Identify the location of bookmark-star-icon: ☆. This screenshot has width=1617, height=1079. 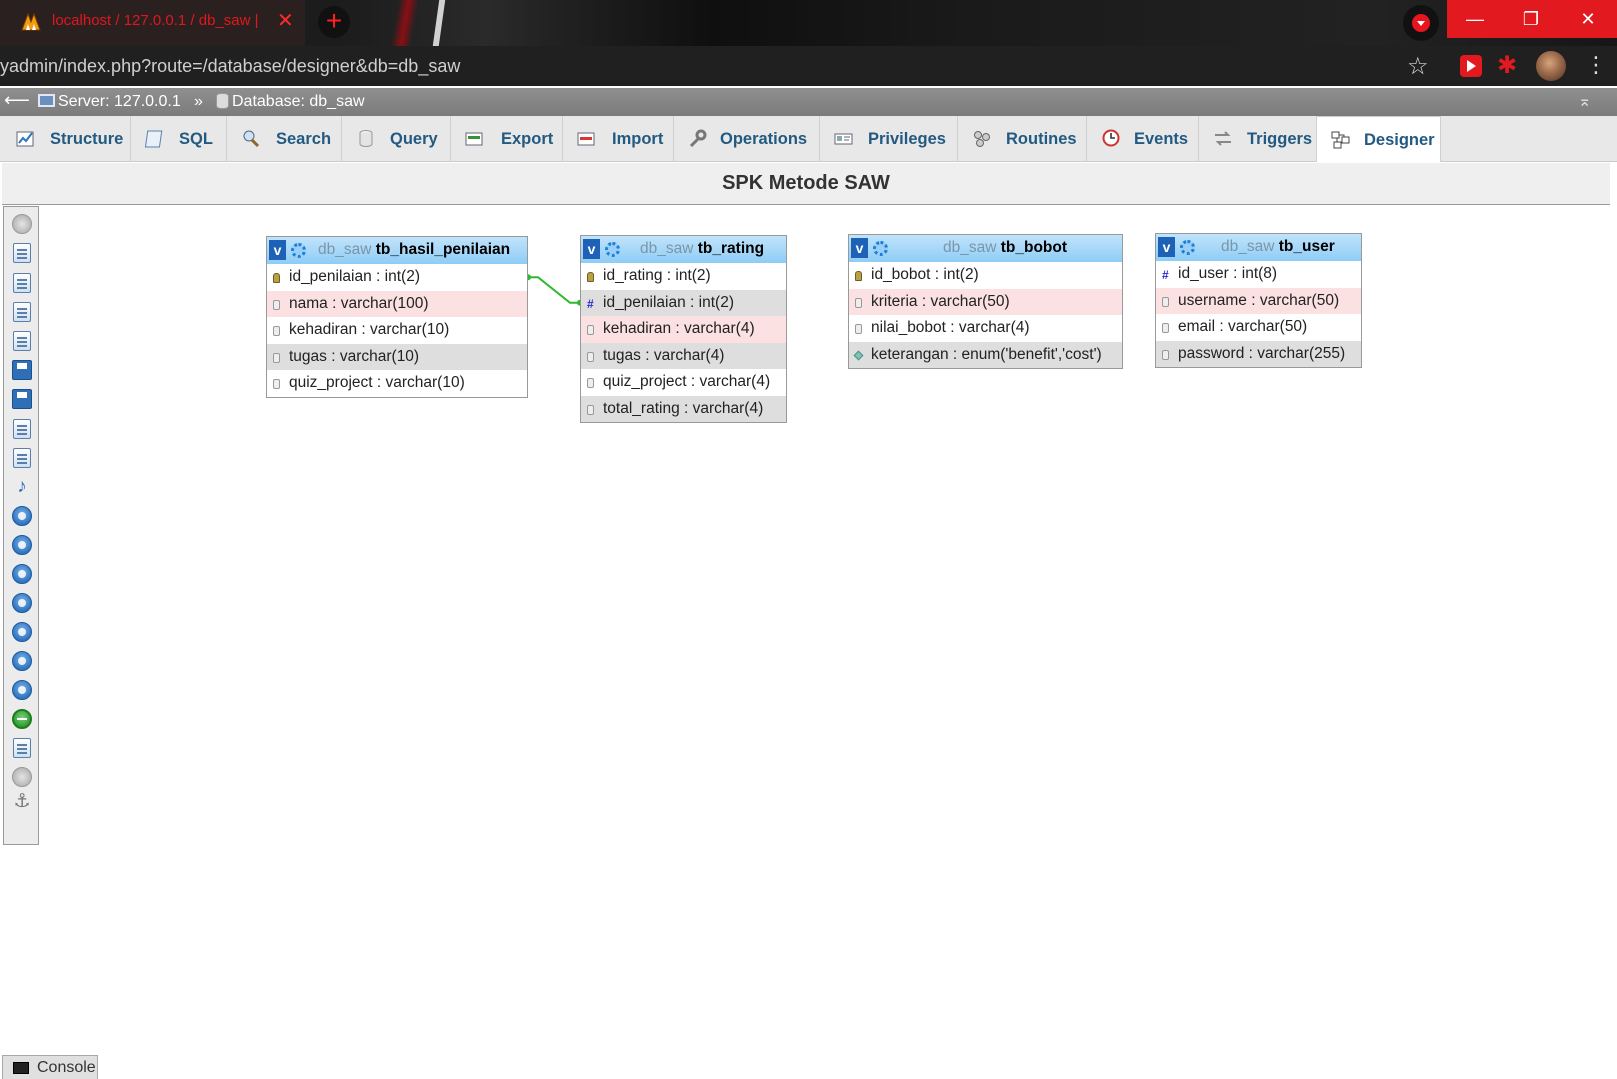
(1418, 66).